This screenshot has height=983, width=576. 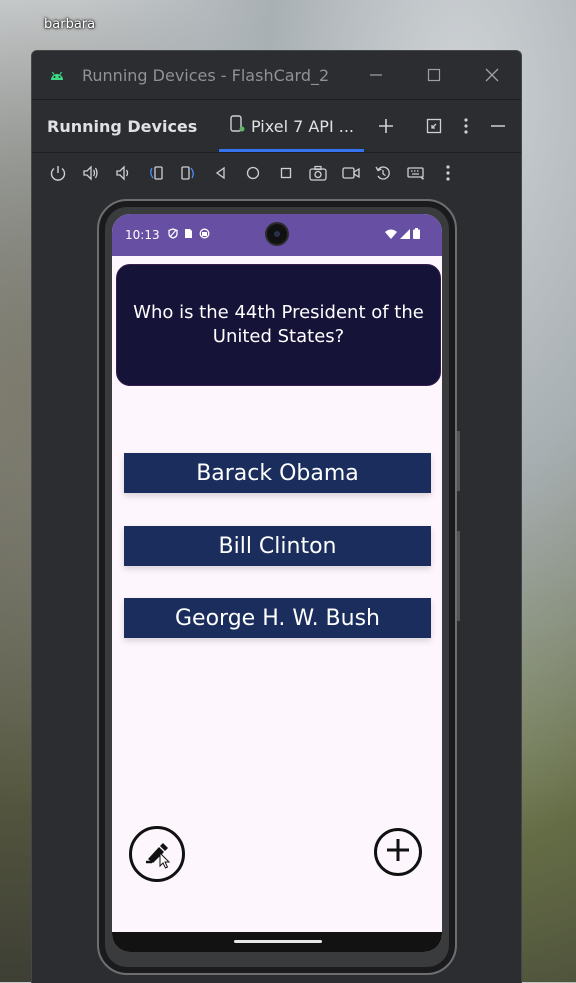 I want to click on shield-icon, so click(x=172, y=235).